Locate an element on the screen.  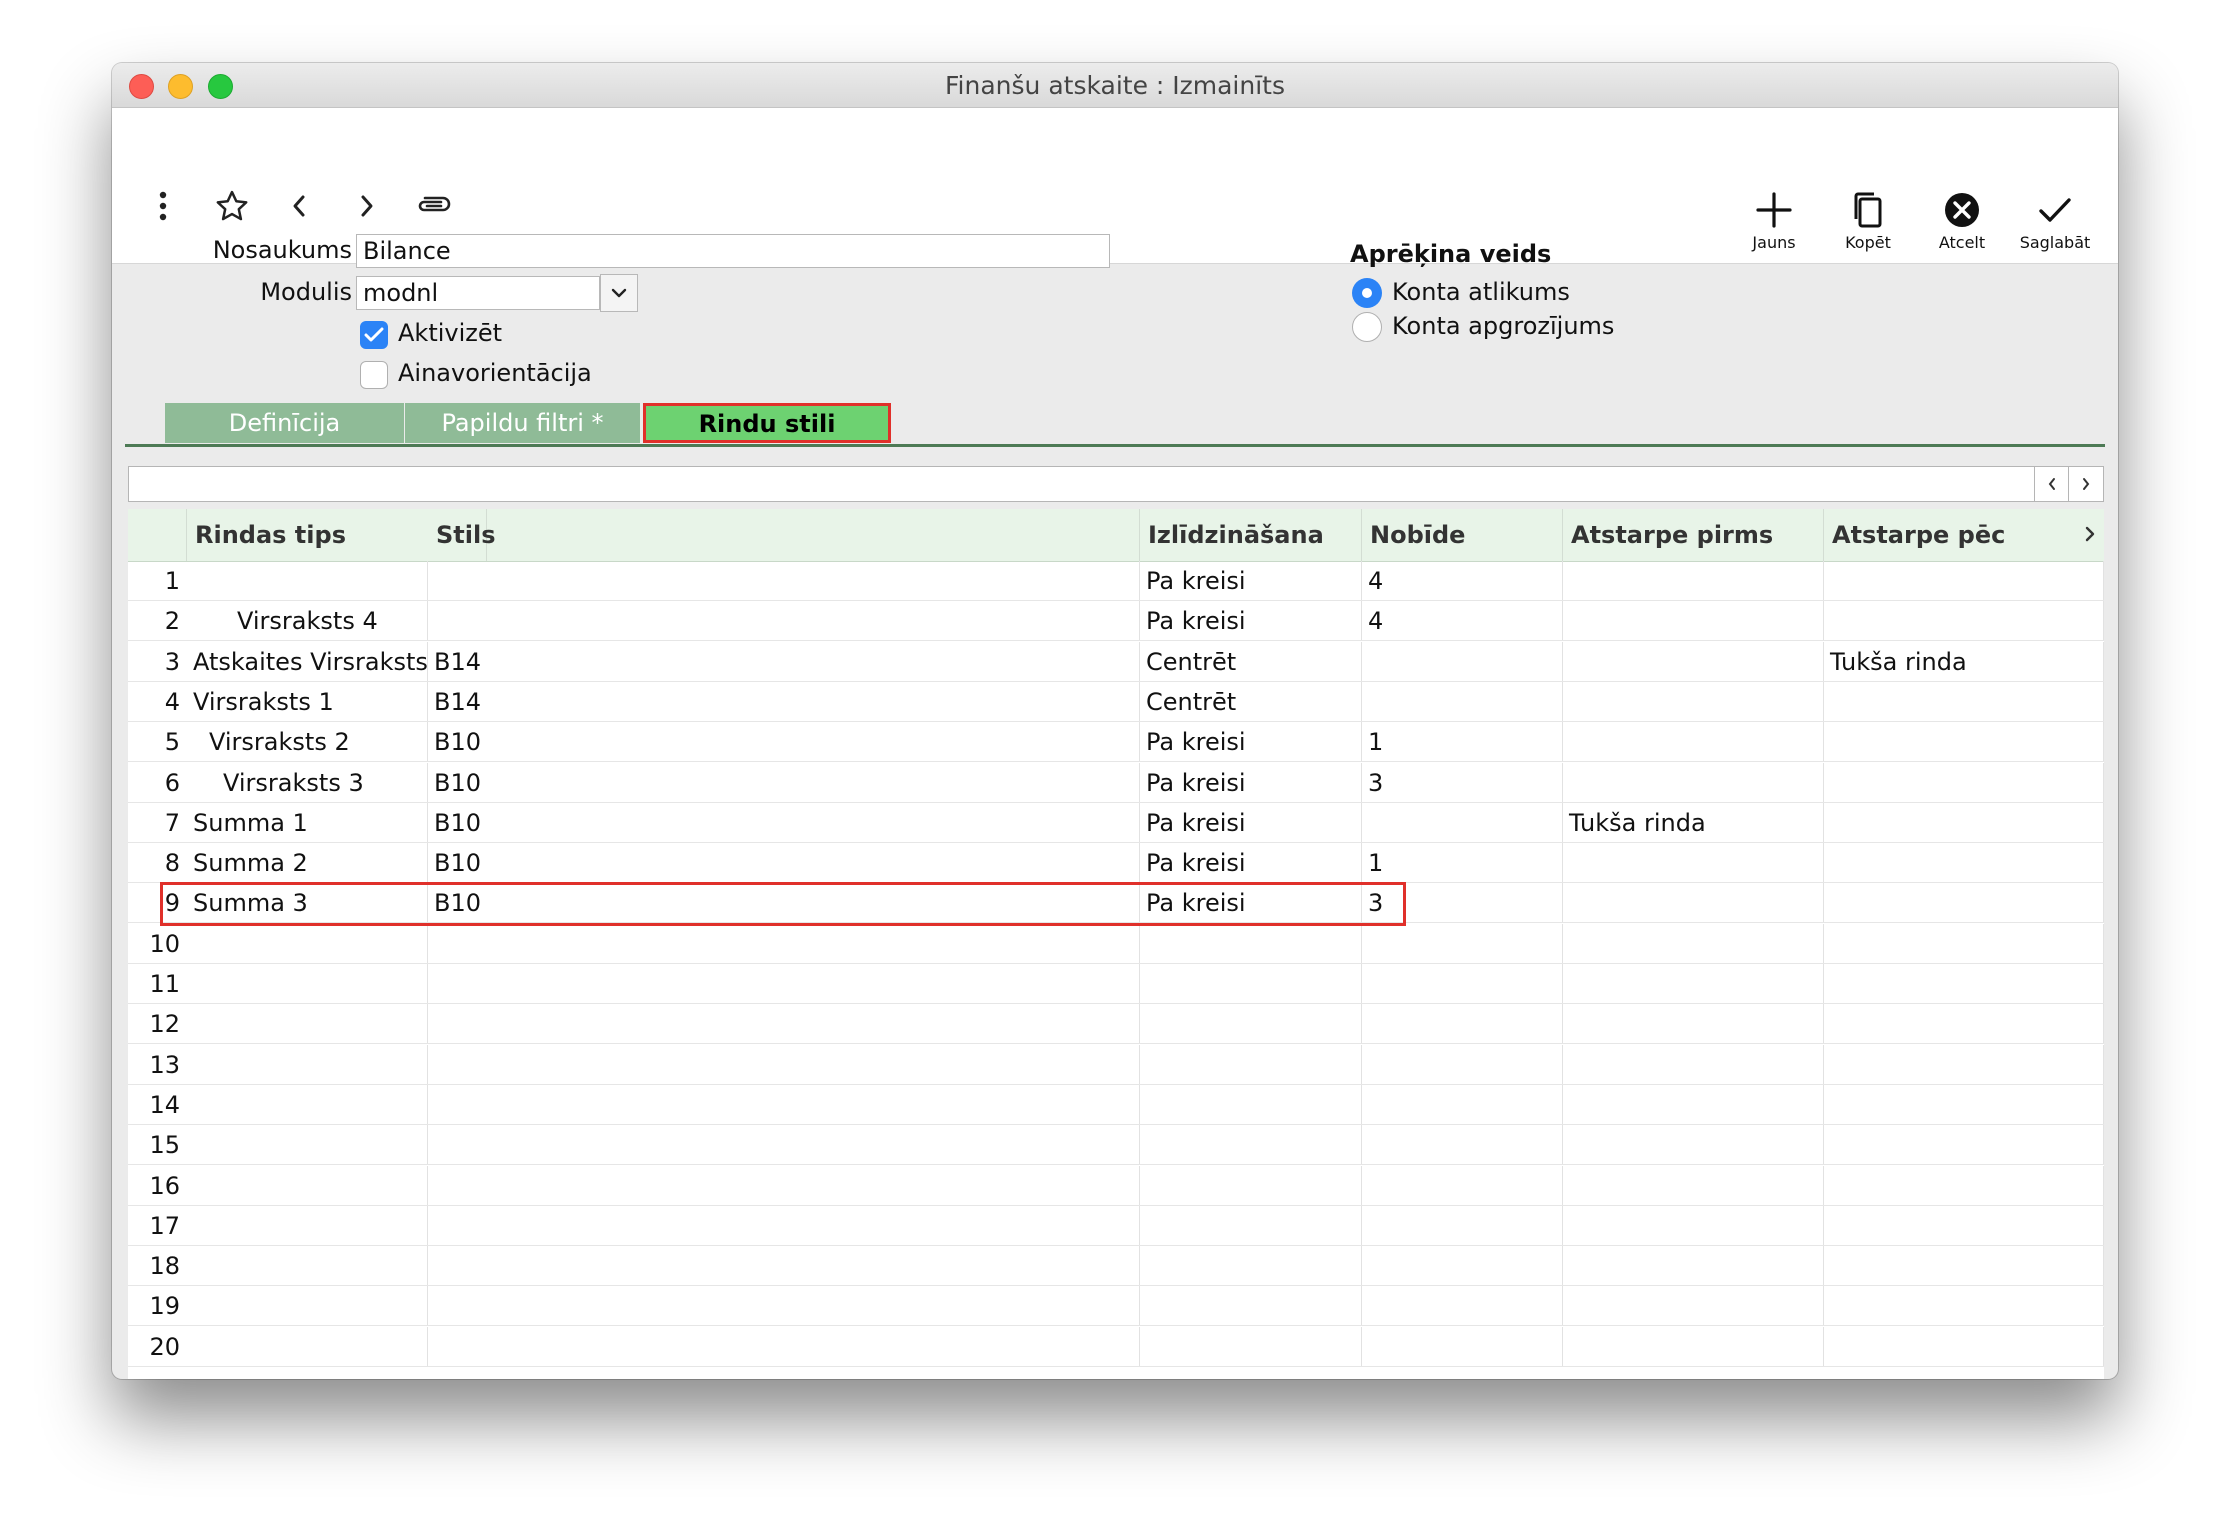
cell-type: Atskaites Virsraksts is located at coordinates (307, 661).